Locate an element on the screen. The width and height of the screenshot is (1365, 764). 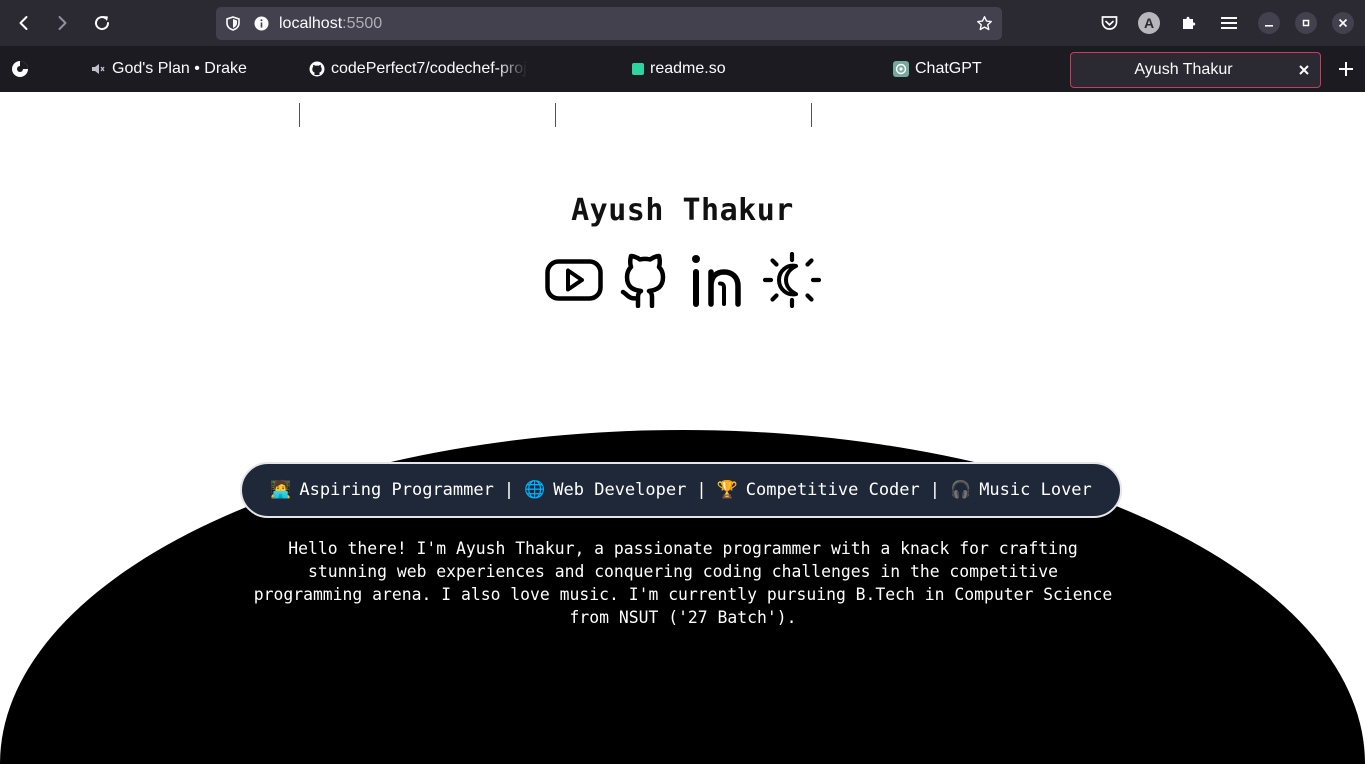
reload-button is located at coordinates (102, 23).